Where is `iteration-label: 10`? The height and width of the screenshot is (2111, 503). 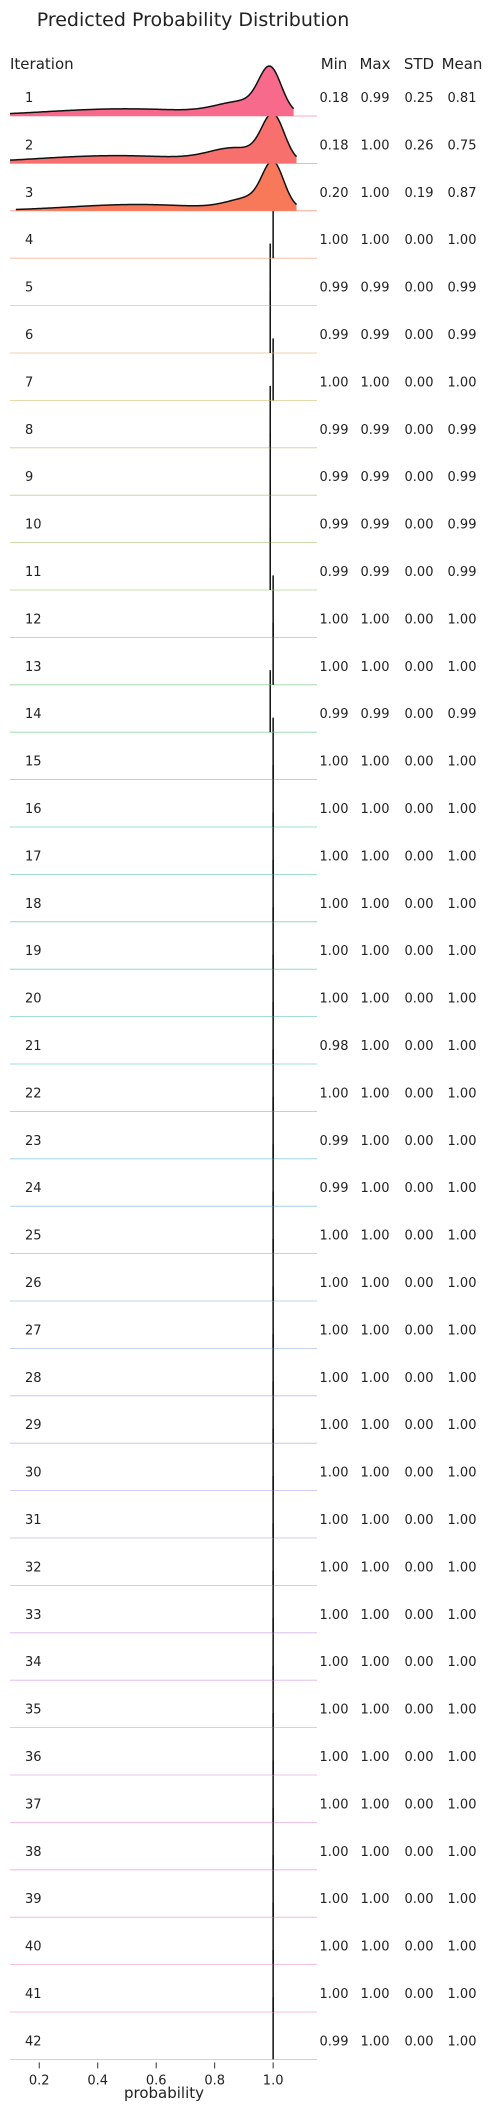 iteration-label: 10 is located at coordinates (33, 525).